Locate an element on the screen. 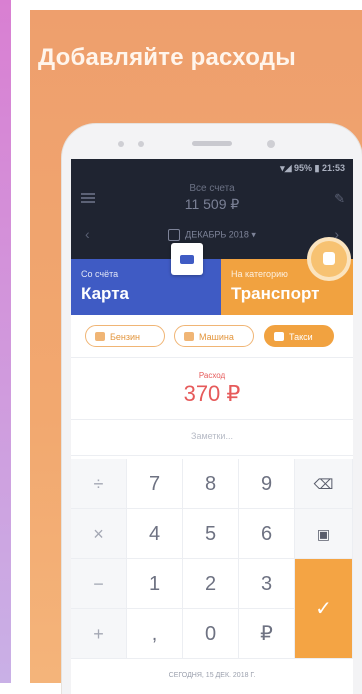  speaker-grille is located at coordinates (212, 143).